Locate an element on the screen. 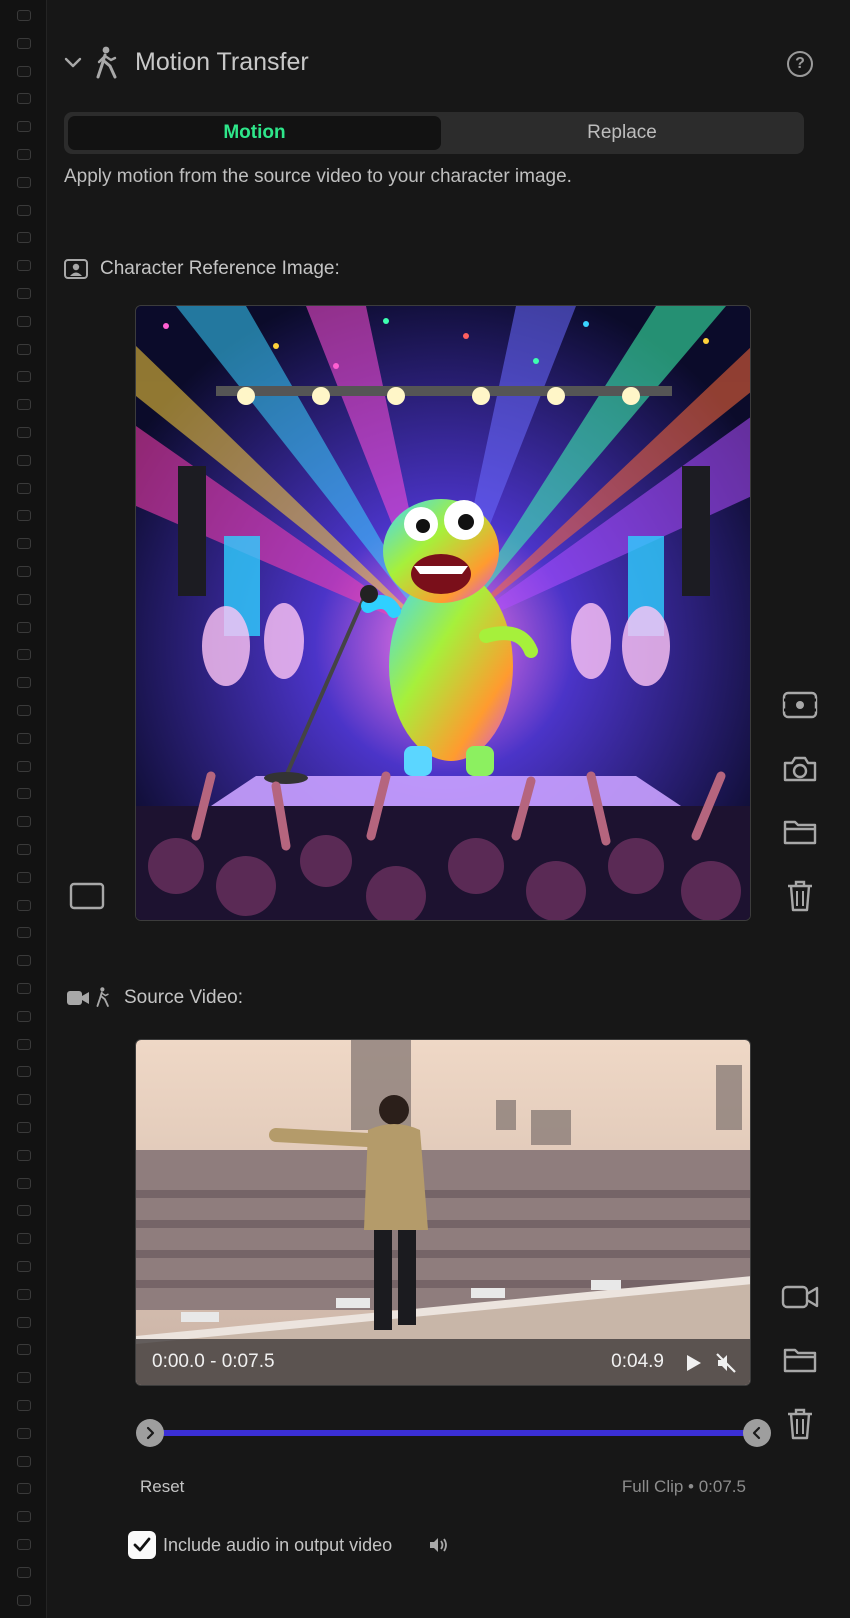 The width and height of the screenshot is (850, 1618). speaker-icon is located at coordinates (439, 1547).